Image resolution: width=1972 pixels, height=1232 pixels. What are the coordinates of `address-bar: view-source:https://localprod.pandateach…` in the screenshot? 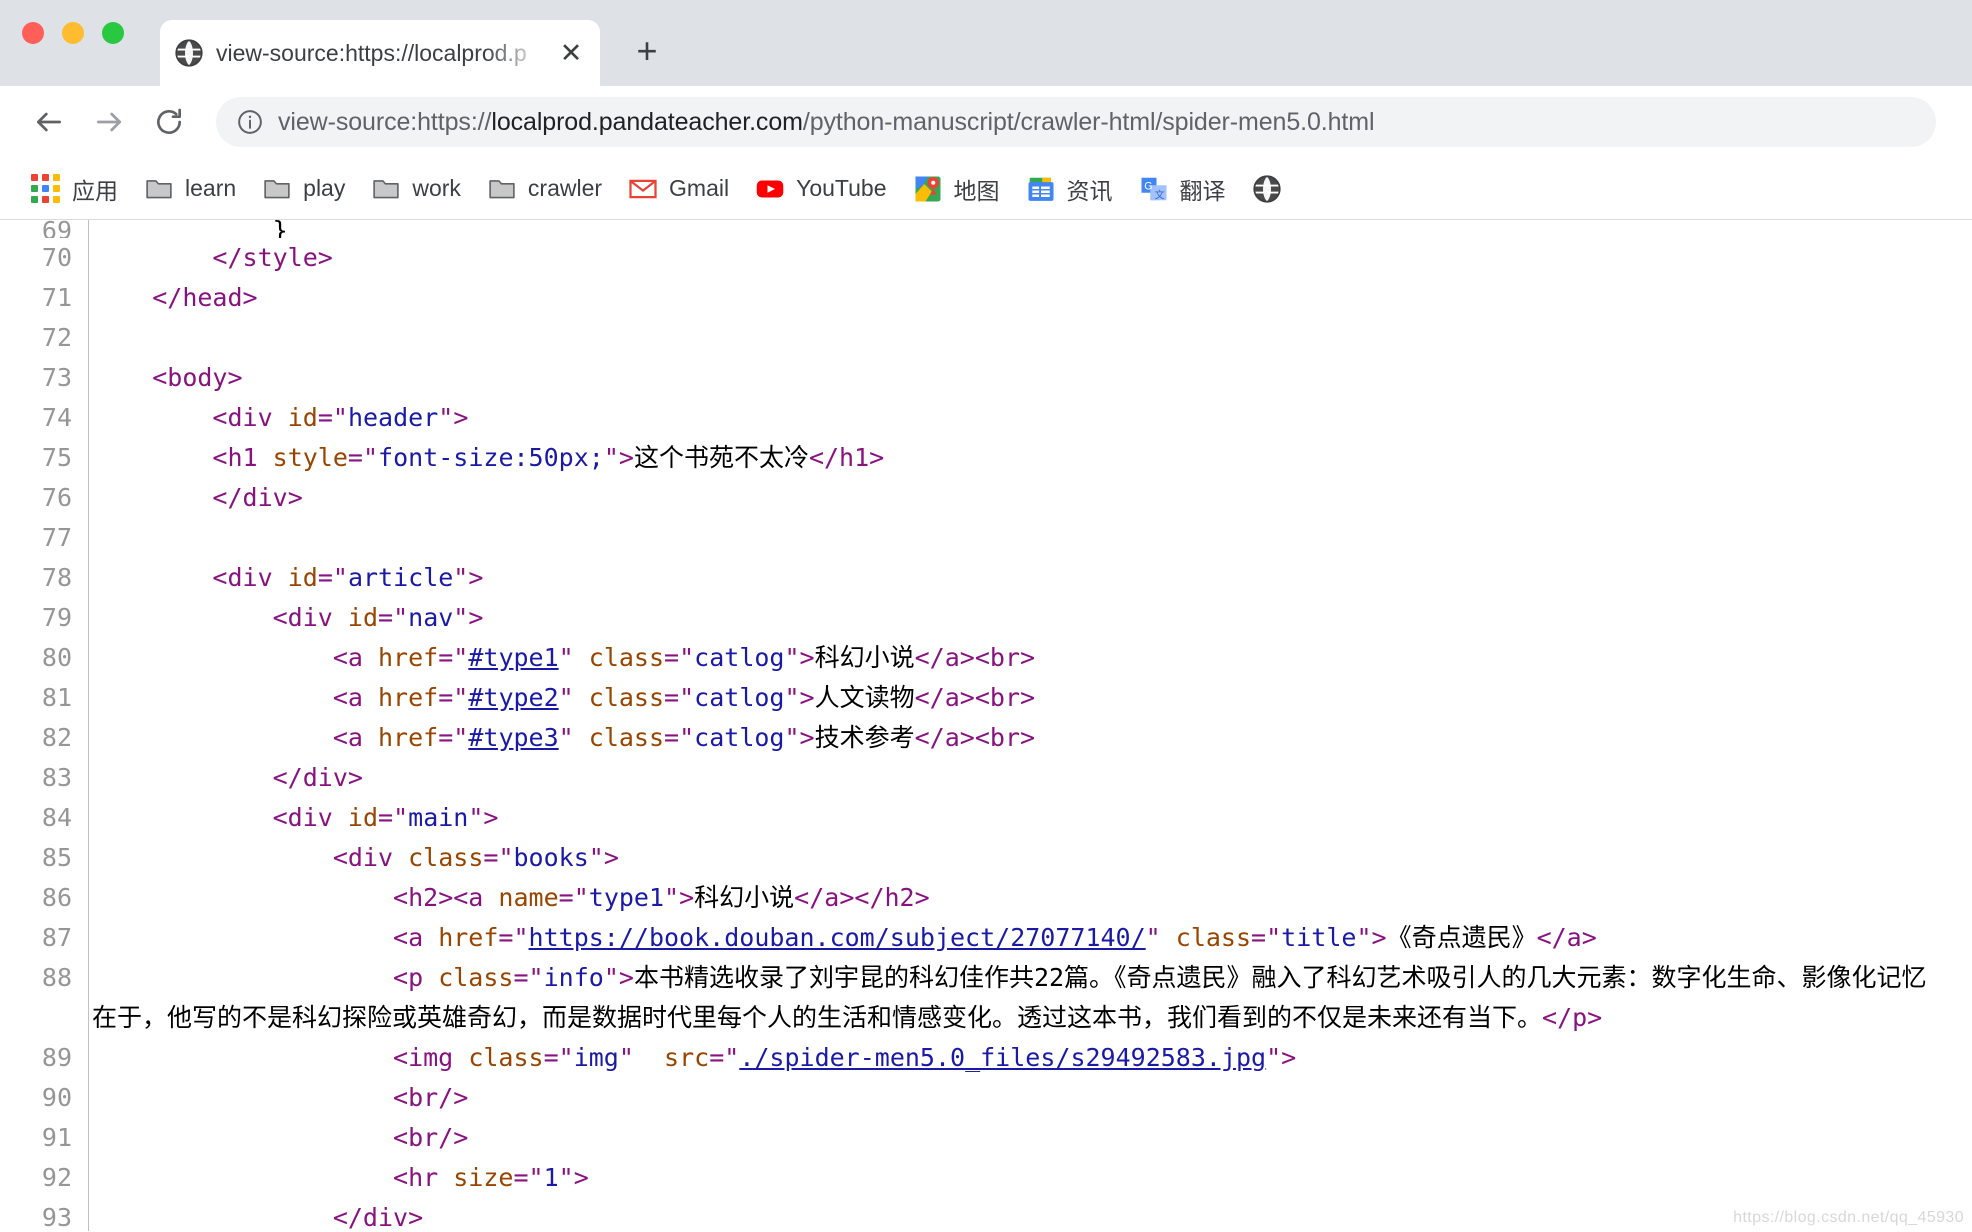 It's located at (1076, 122).